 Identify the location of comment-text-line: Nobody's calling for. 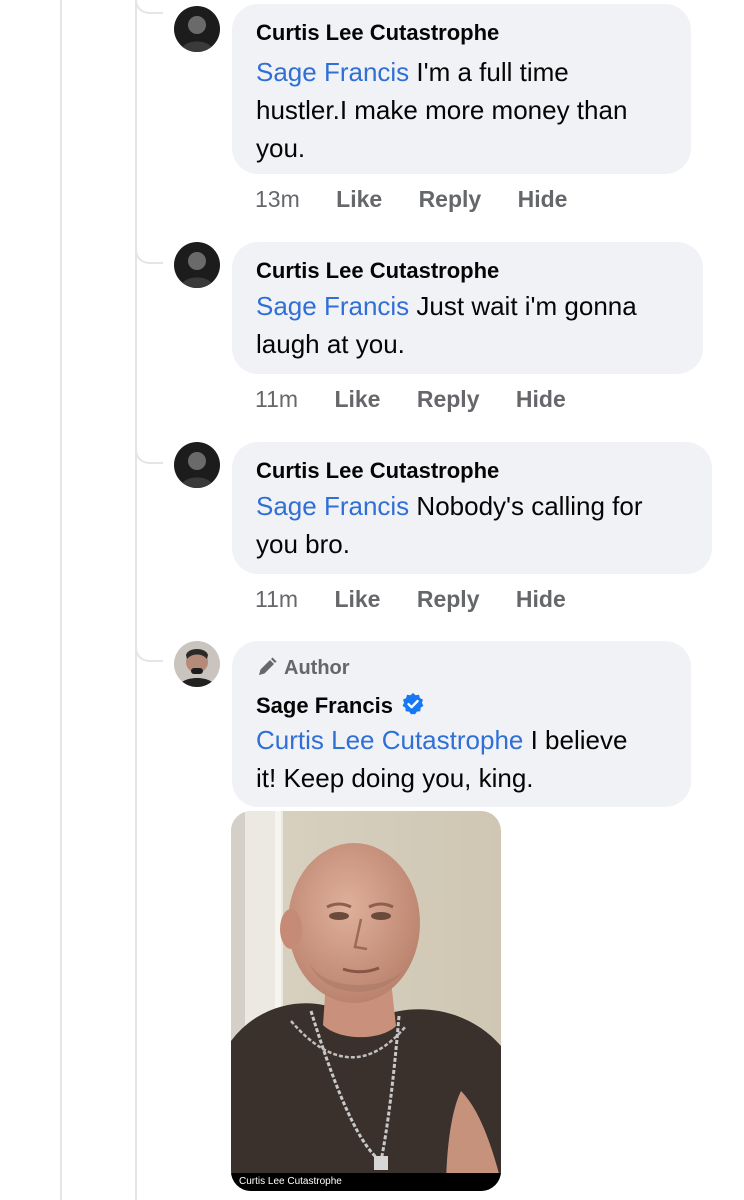
(526, 506).